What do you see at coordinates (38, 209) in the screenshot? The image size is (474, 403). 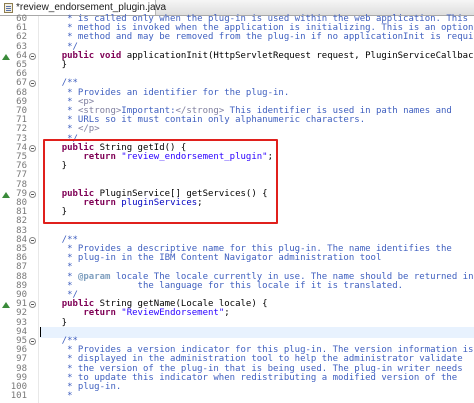 I see `gutter-divider` at bounding box center [38, 209].